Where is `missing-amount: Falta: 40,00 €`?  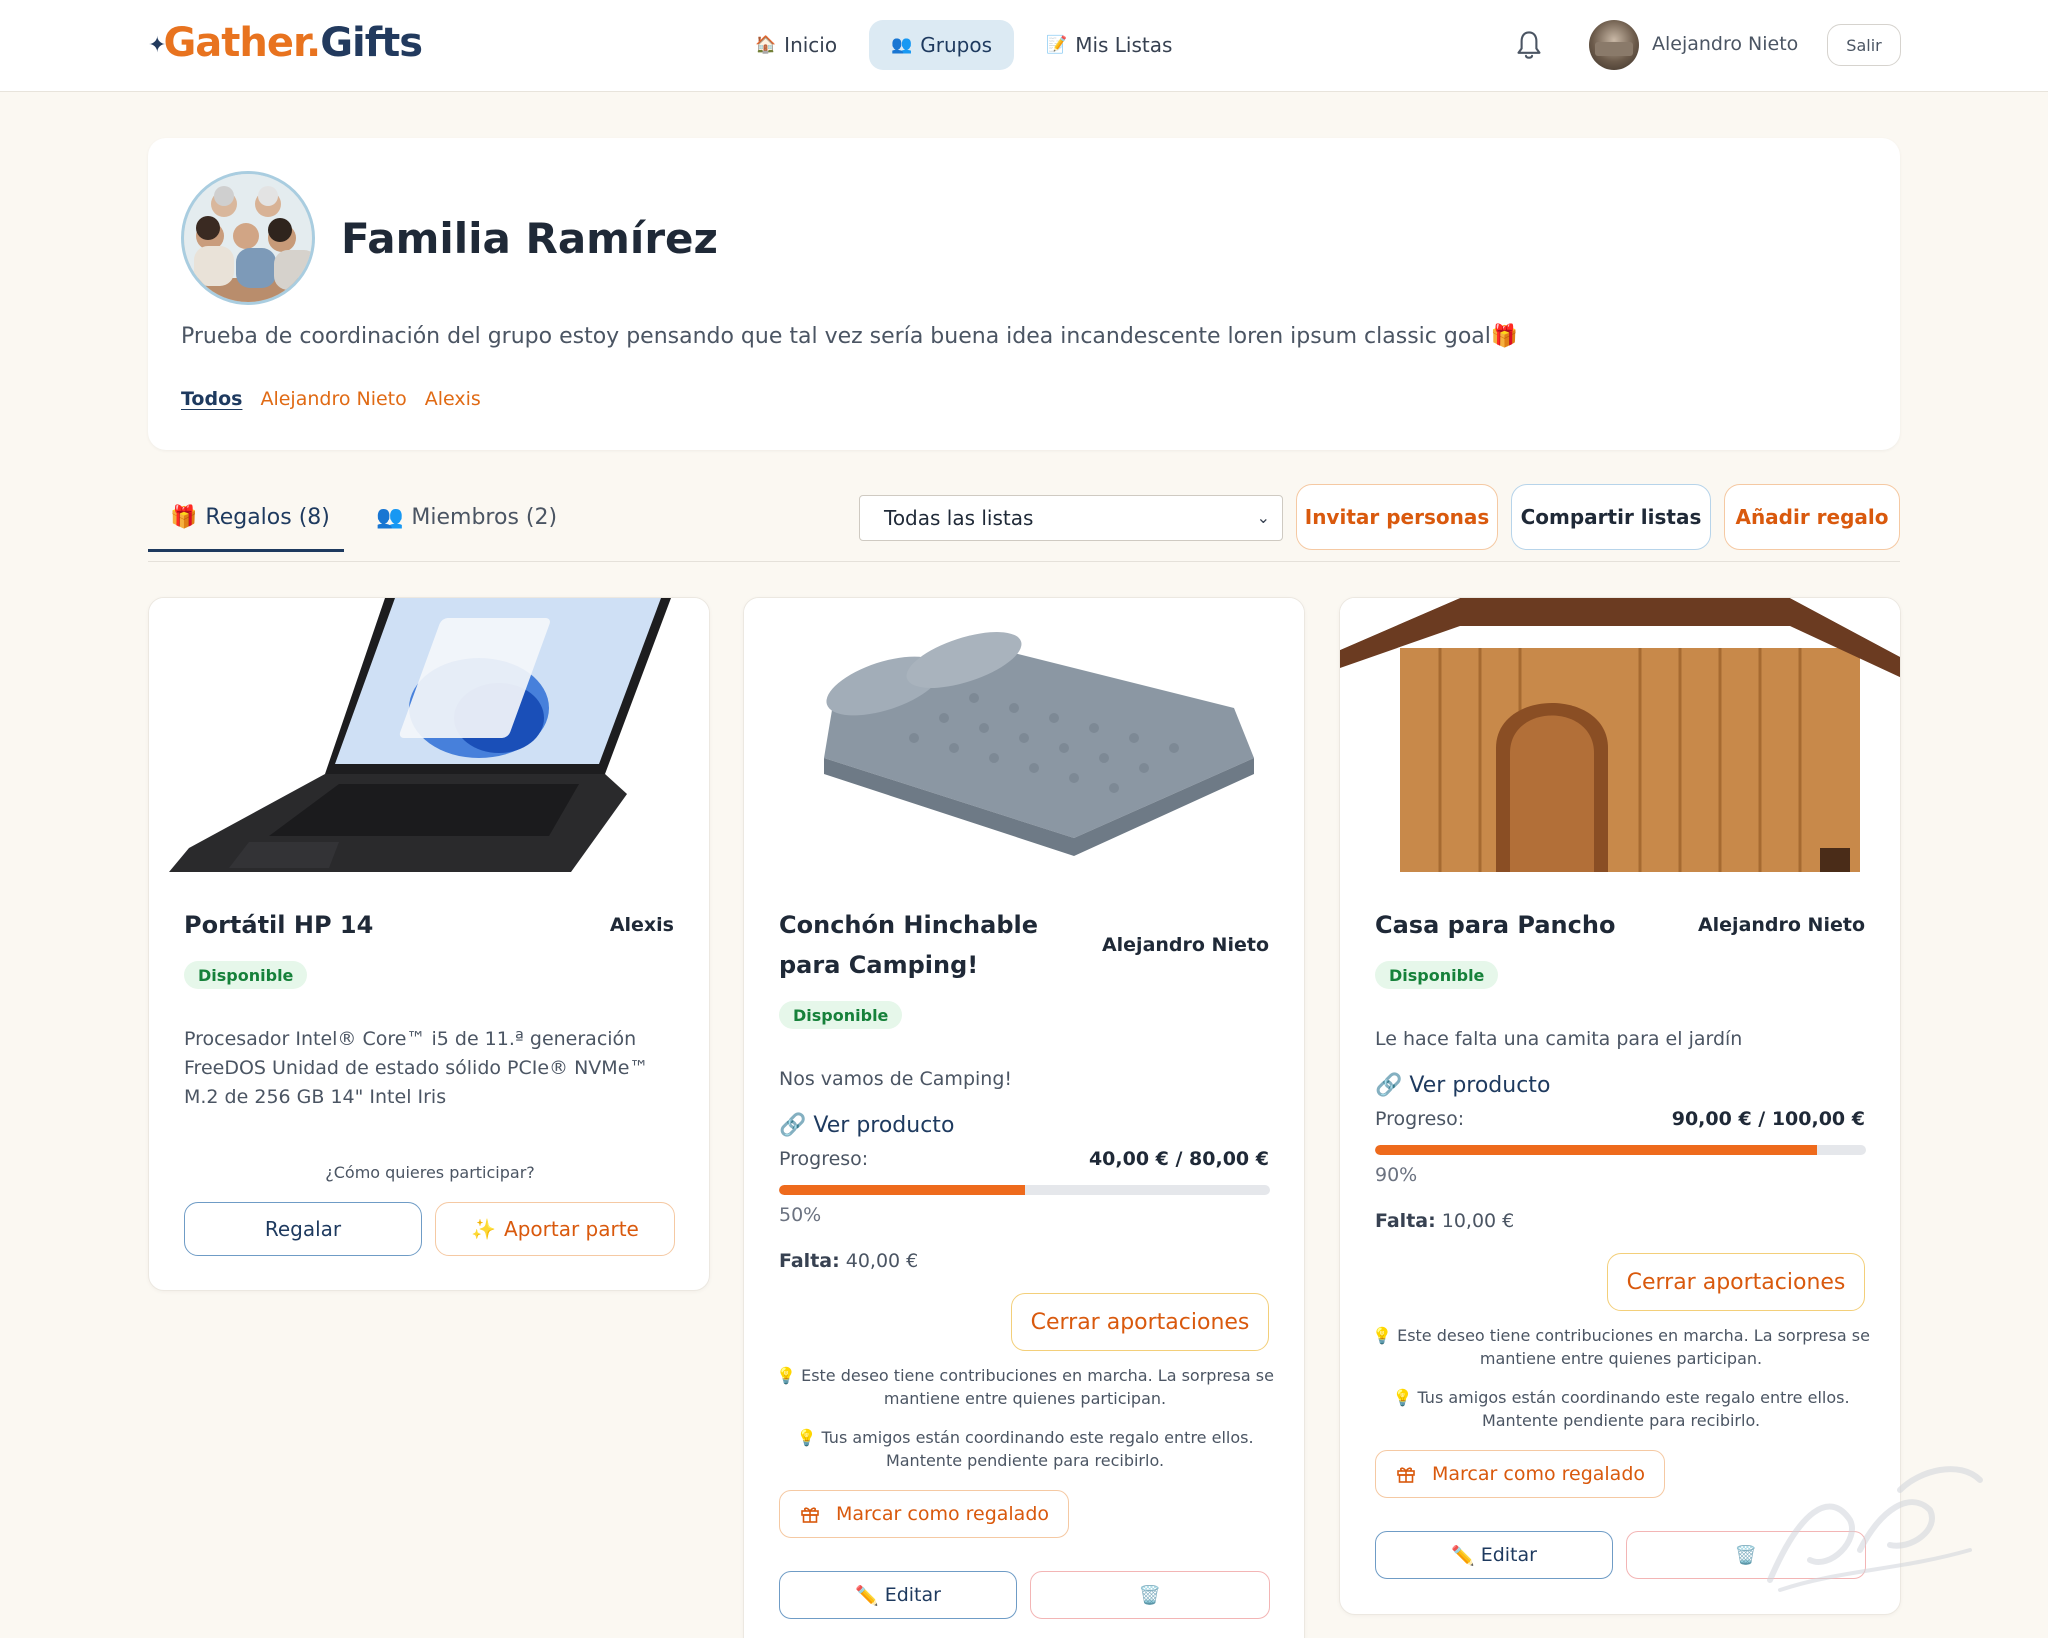
missing-amount: Falta: 40,00 € is located at coordinates (849, 1261).